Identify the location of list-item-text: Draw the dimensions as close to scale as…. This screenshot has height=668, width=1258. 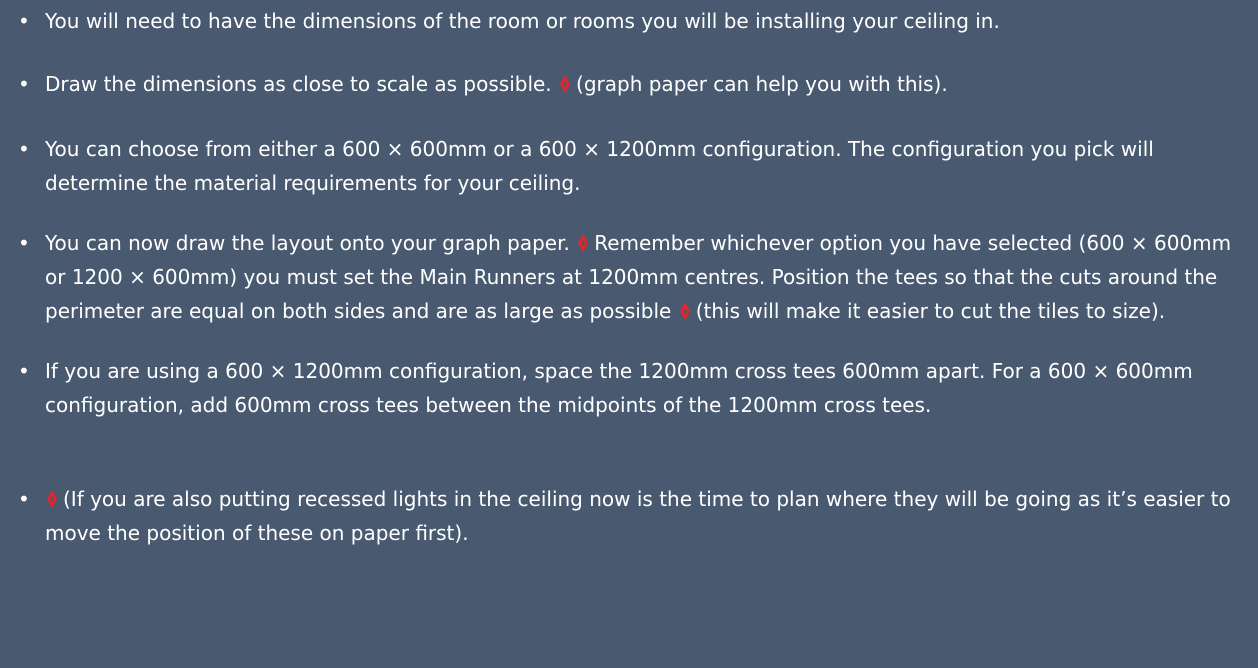
(302, 84).